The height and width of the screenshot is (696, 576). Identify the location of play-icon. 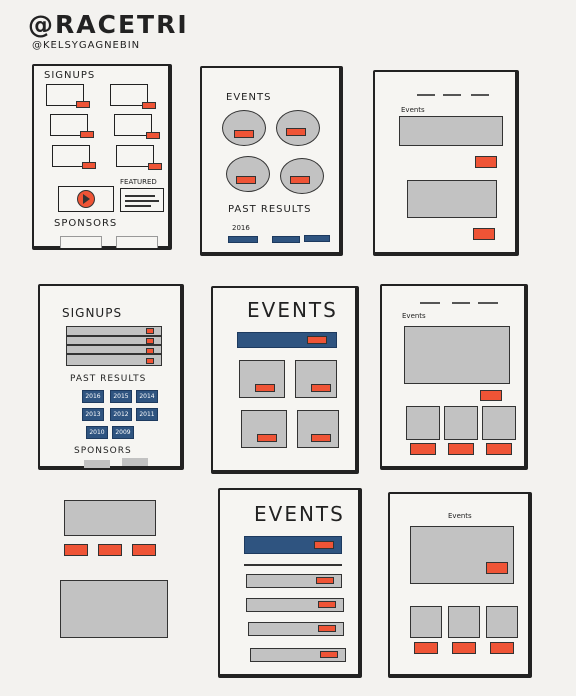
(86, 199).